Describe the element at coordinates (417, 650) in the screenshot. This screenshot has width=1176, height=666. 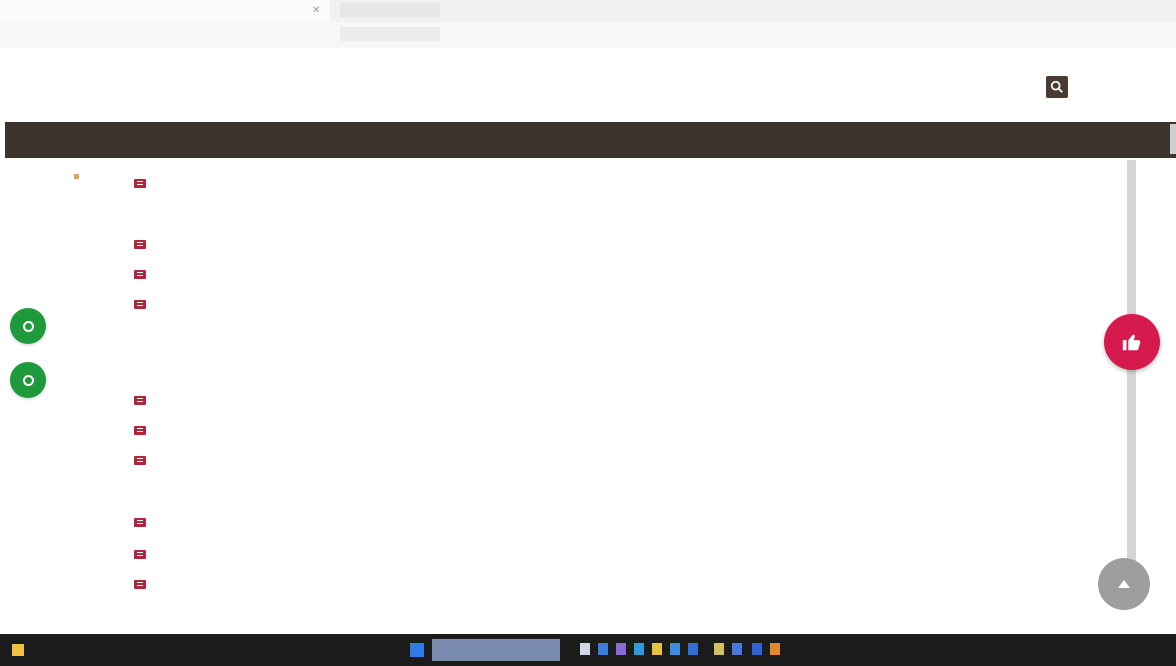
I see `windows-icon` at that location.